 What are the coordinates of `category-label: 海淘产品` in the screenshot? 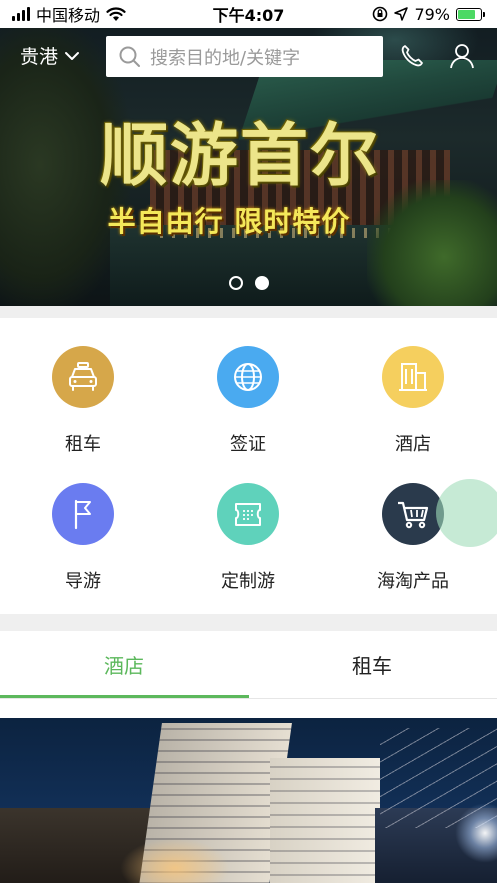 It's located at (413, 581).